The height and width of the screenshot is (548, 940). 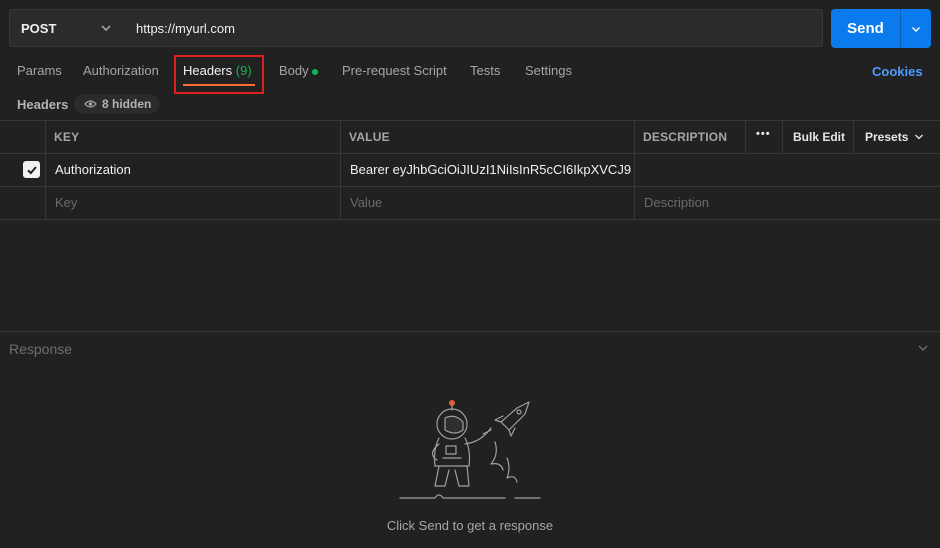 What do you see at coordinates (548, 70) in the screenshot?
I see `tab-settings: Settings` at bounding box center [548, 70].